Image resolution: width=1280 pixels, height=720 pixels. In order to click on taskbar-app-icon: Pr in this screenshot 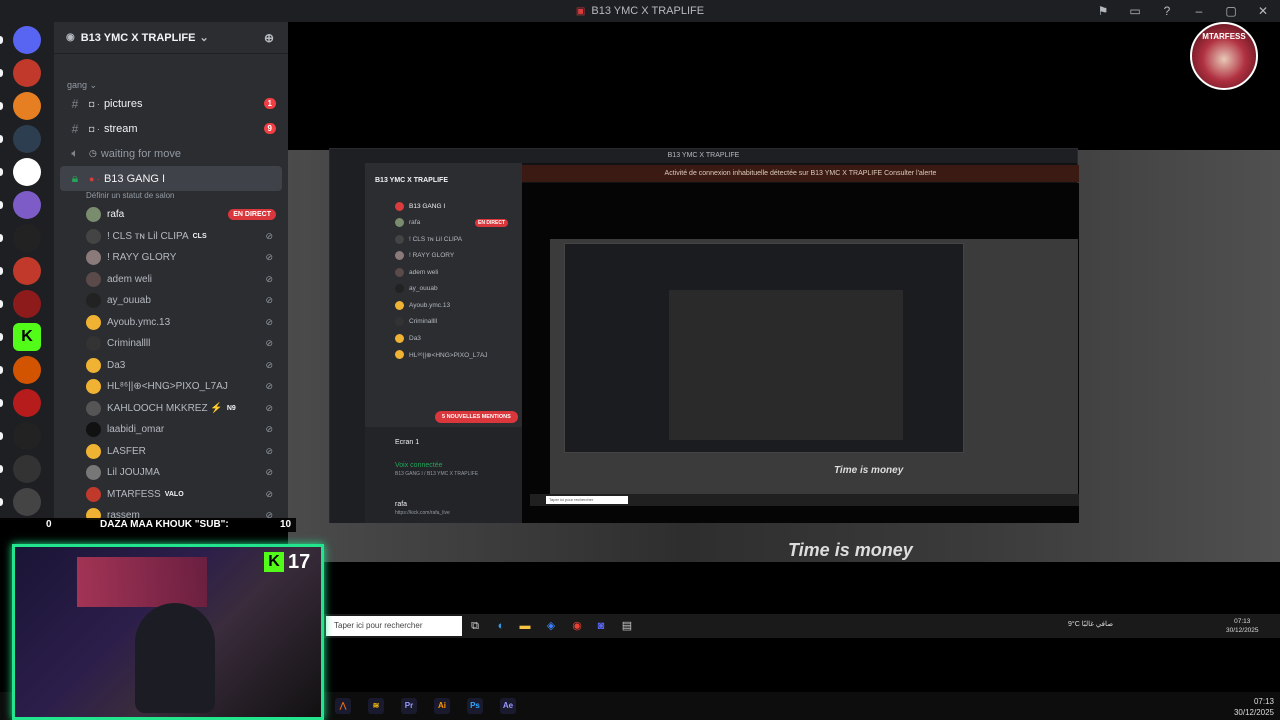, I will do `click(409, 706)`.